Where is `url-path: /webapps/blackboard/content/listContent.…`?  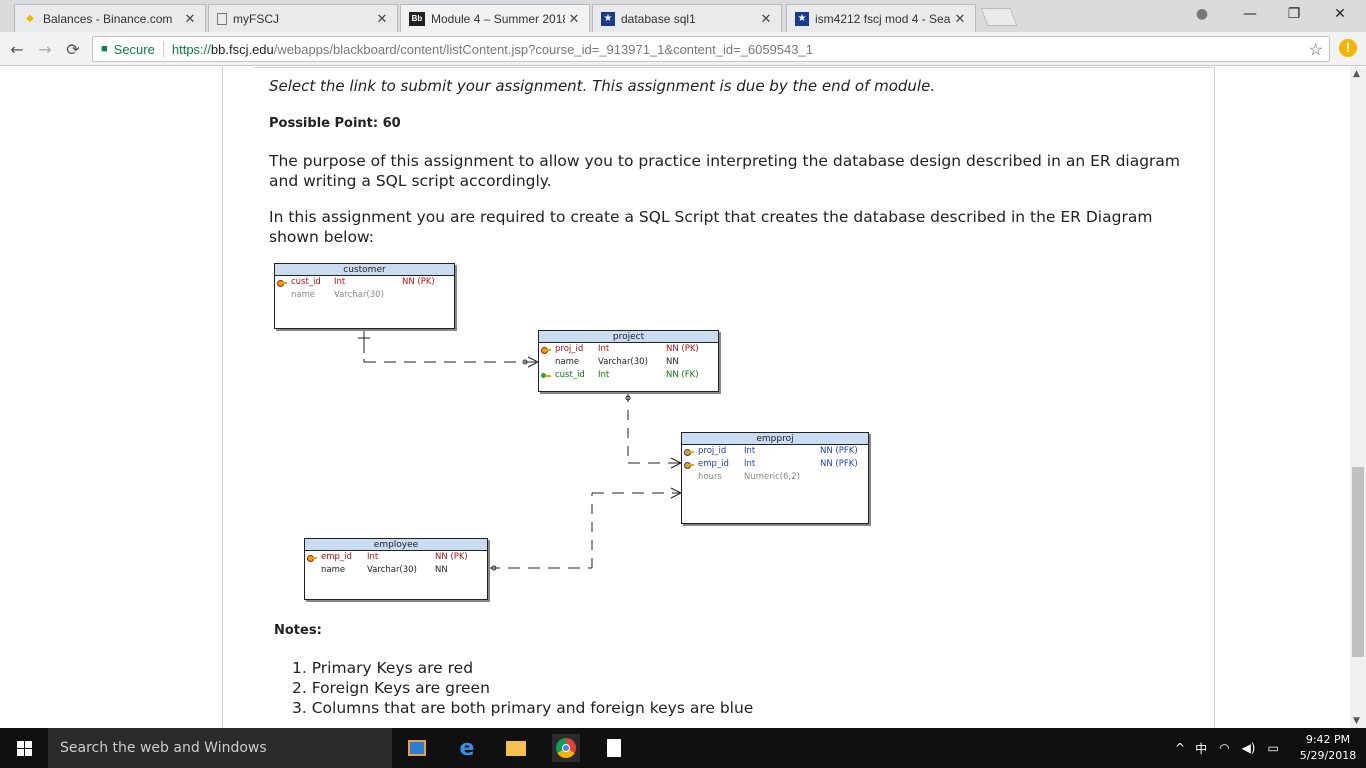 url-path: /webapps/blackboard/content/listContent.… is located at coordinates (543, 49).